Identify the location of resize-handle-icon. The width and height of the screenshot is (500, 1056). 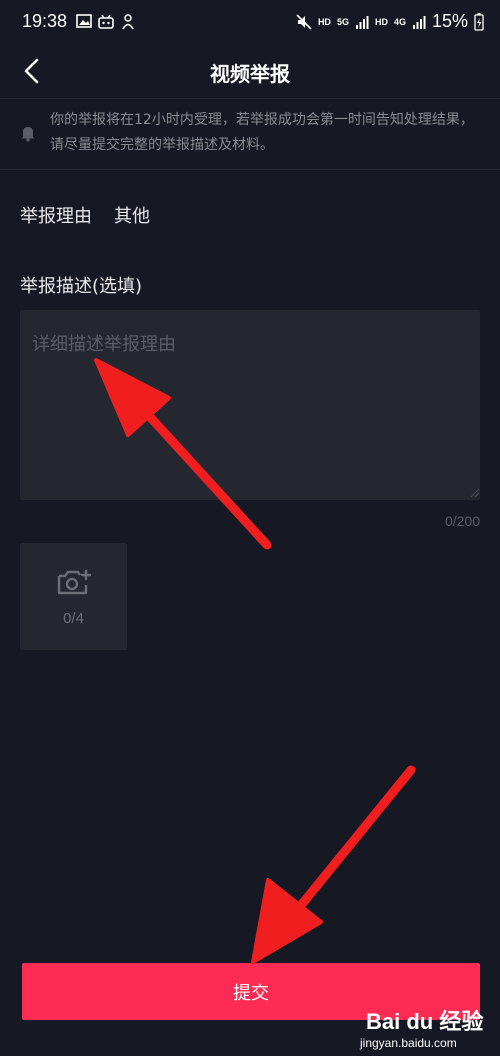
(475, 493).